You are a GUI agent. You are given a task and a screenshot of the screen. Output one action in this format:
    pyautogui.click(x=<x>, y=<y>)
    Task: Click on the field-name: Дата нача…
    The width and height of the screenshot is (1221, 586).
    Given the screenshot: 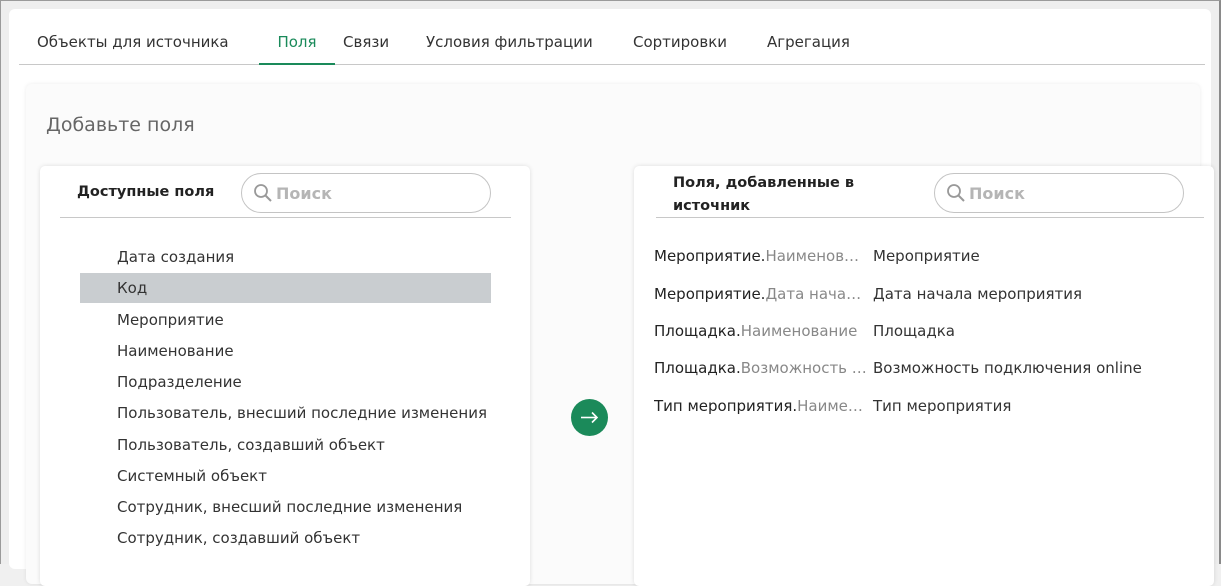 What is the action you would take?
    pyautogui.click(x=813, y=294)
    